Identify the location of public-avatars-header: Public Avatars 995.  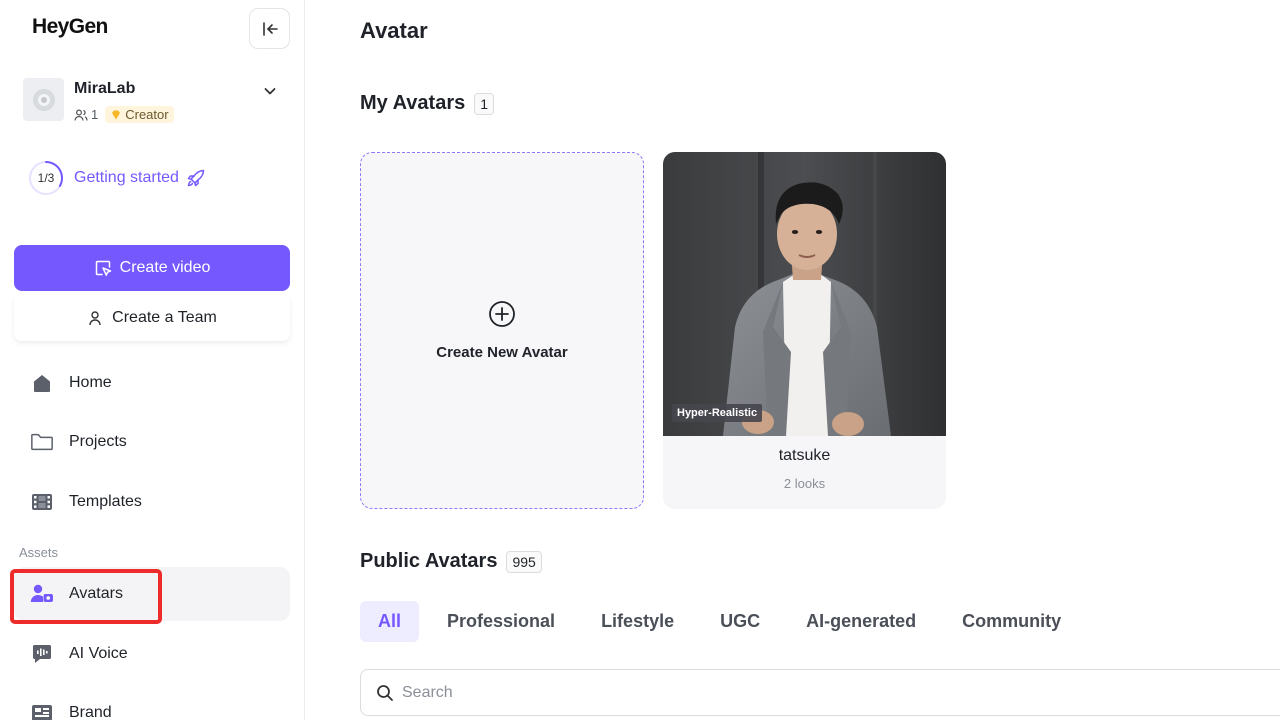
(451, 561).